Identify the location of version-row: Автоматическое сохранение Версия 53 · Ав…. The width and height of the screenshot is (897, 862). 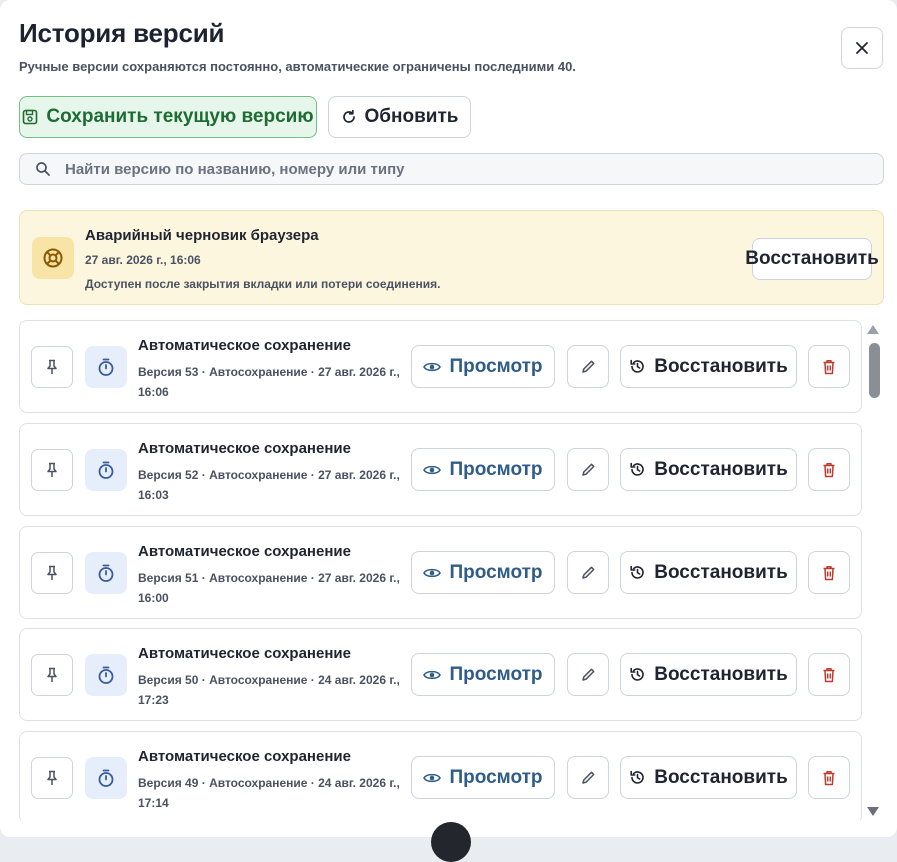
(440, 366).